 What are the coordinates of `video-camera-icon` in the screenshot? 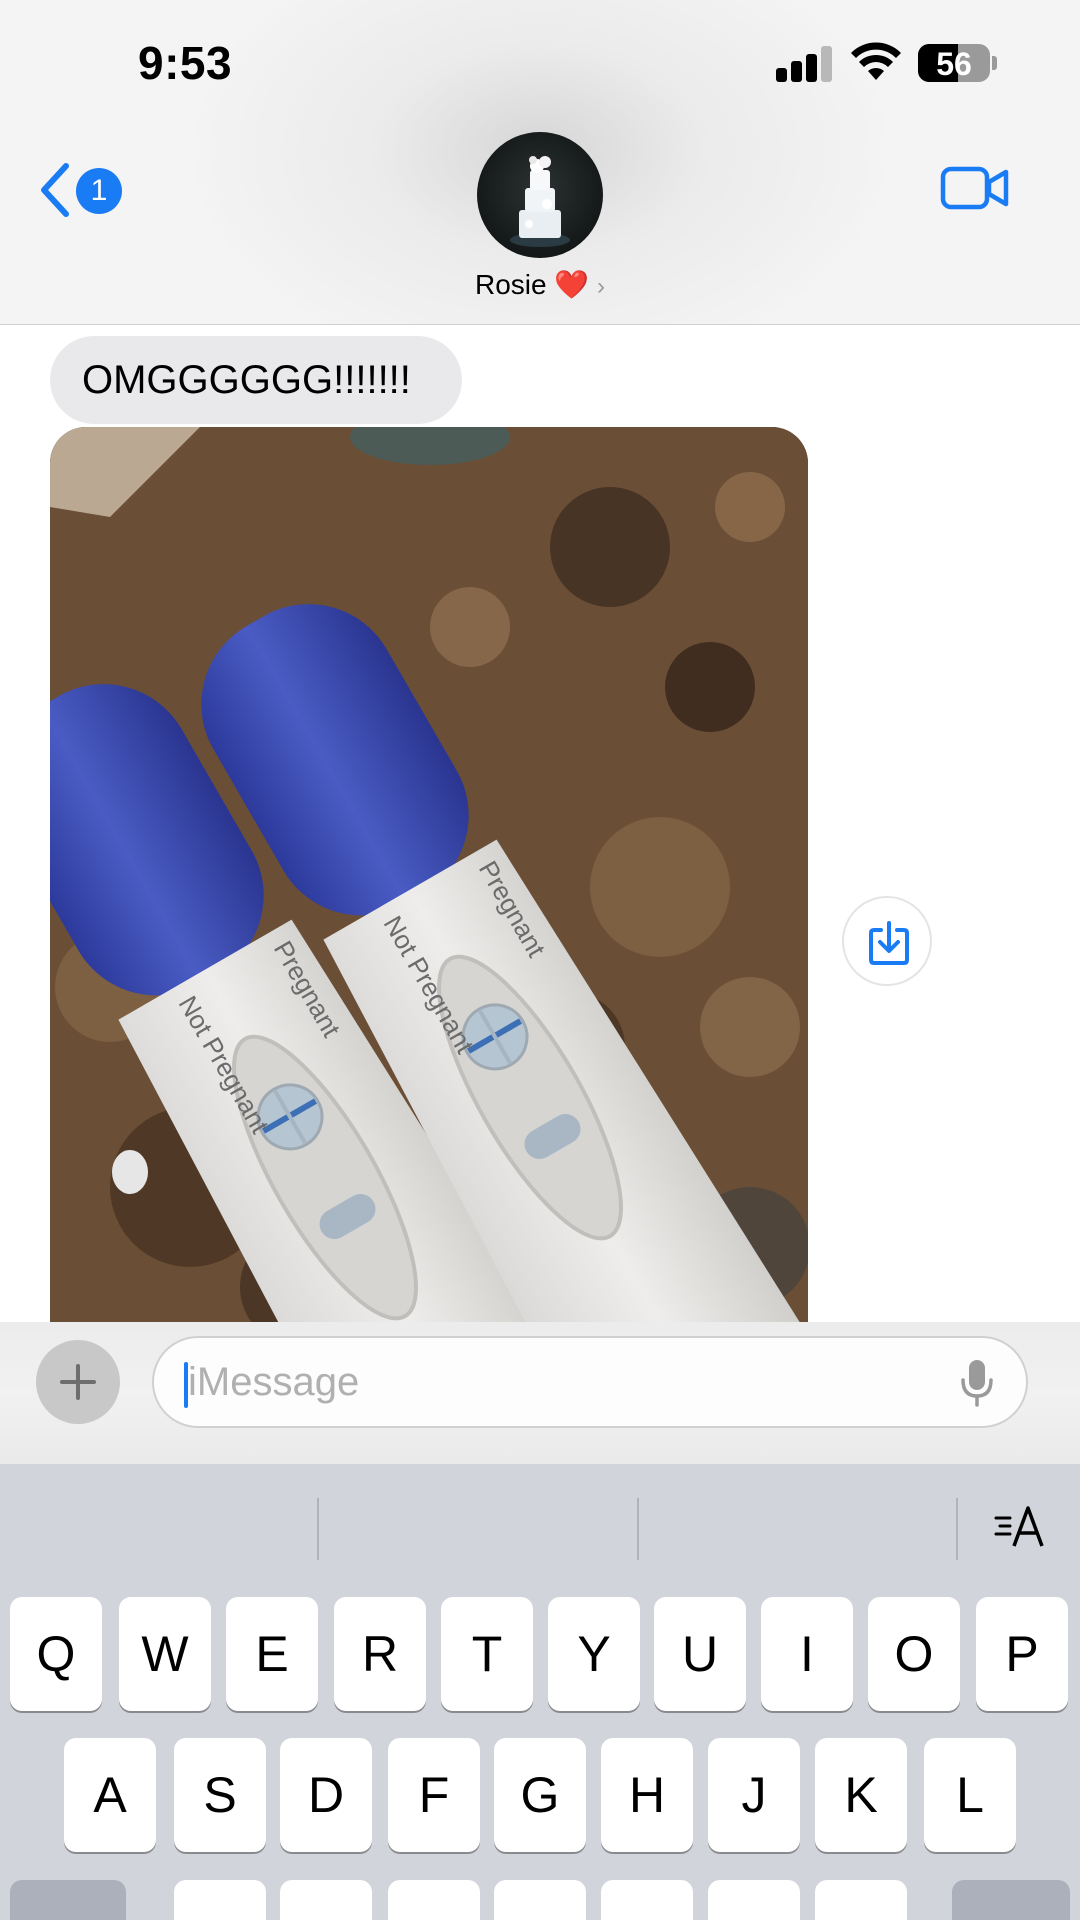 It's located at (975, 188).